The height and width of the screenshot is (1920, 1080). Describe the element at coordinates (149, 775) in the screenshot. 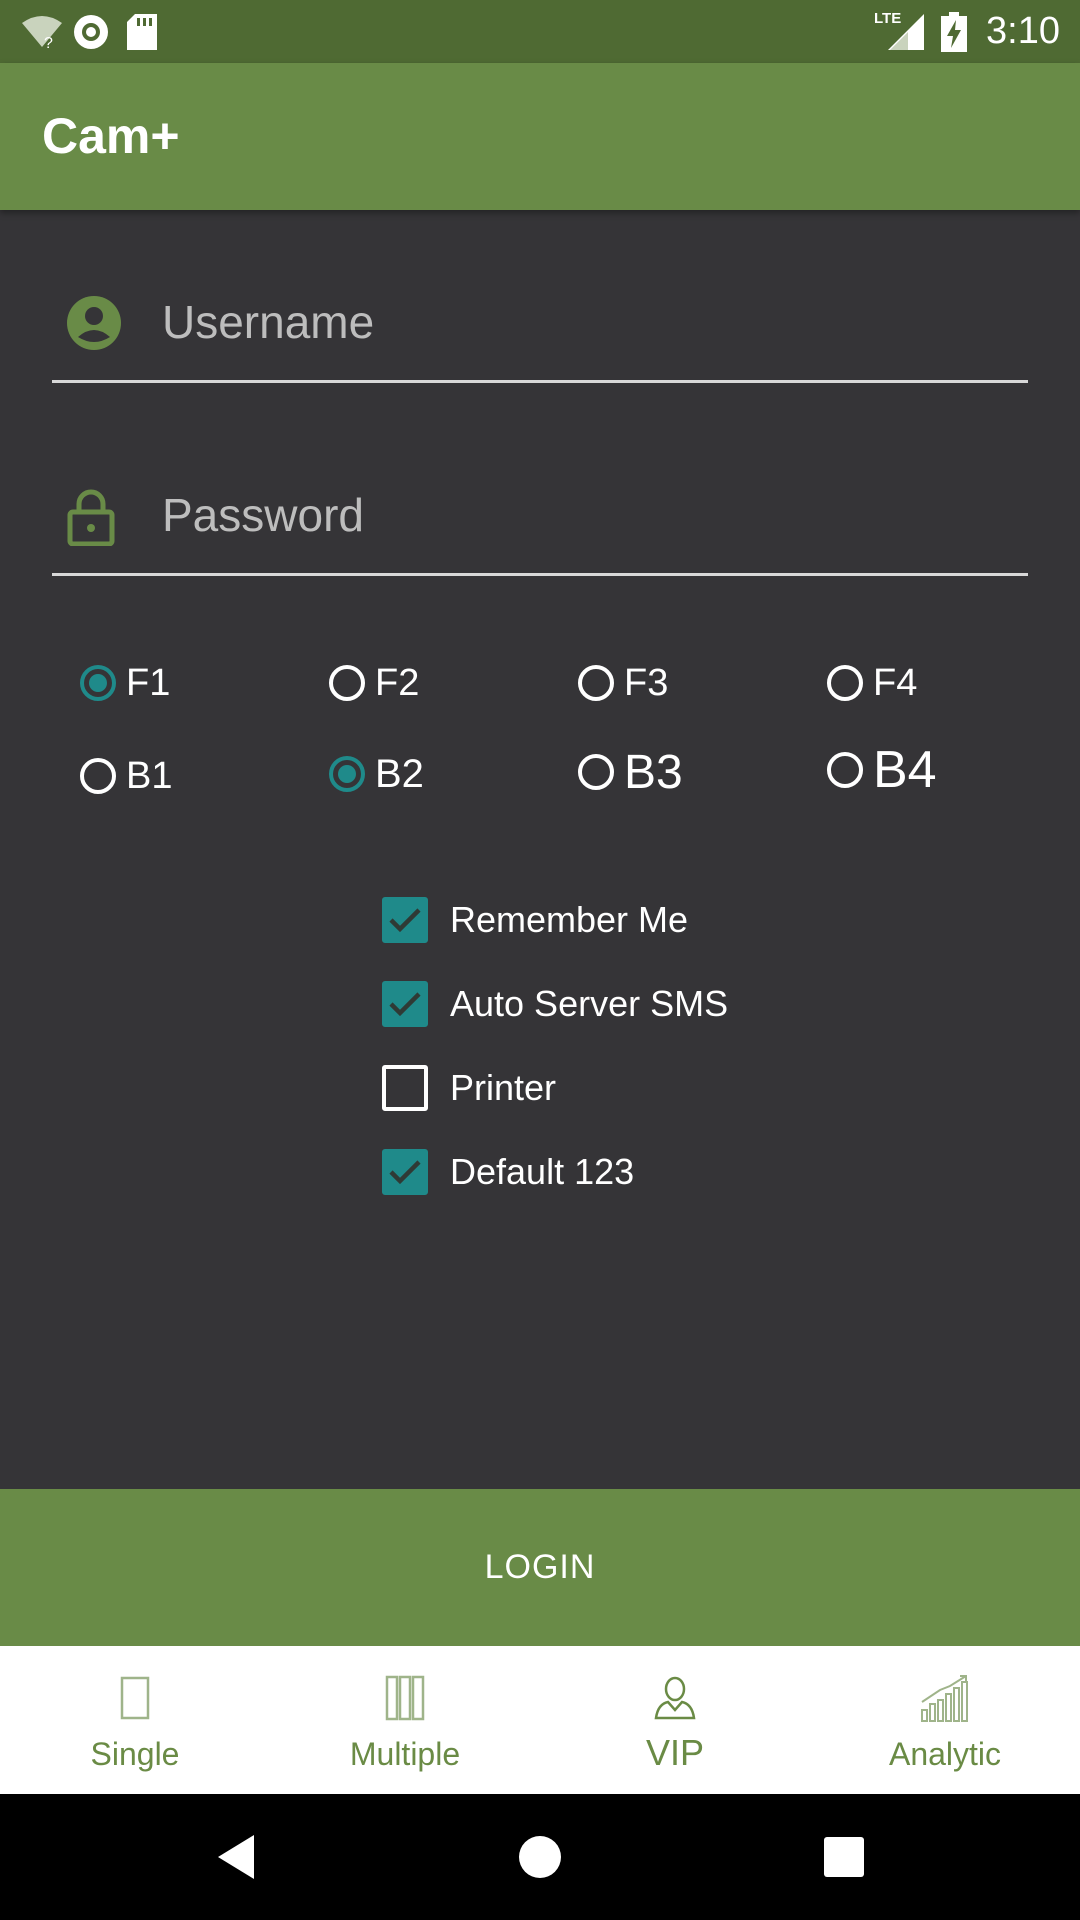

I see `radio-label: B1` at that location.